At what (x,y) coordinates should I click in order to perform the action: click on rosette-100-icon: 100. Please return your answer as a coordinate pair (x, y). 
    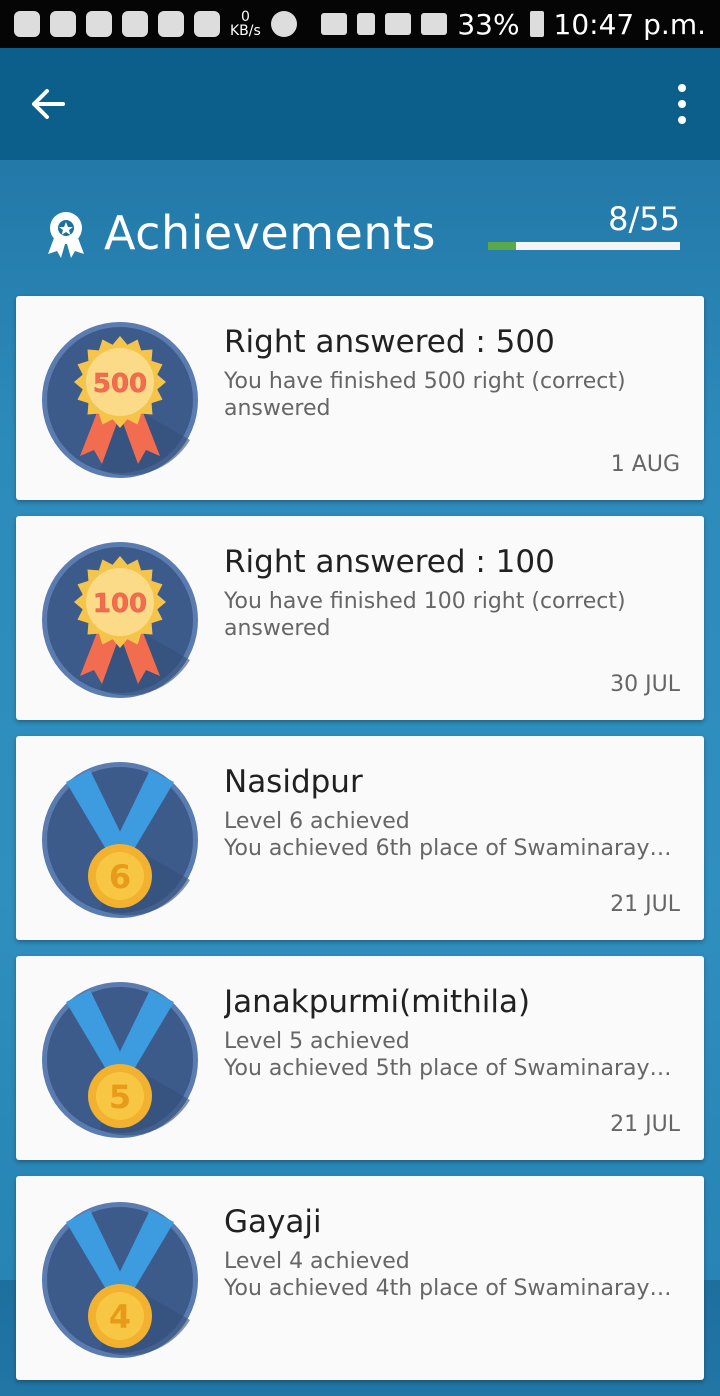
    Looking at the image, I should click on (120, 620).